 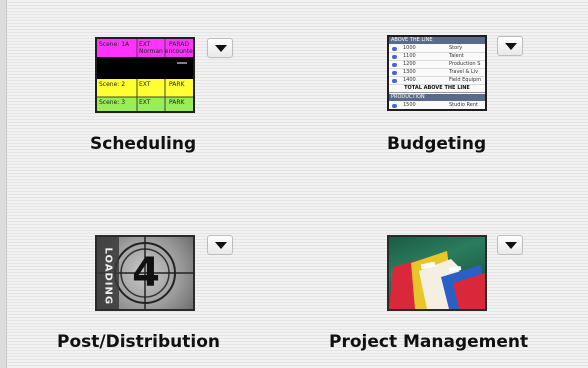 I want to click on budget-row-description: Field Equipm, so click(x=465, y=80).